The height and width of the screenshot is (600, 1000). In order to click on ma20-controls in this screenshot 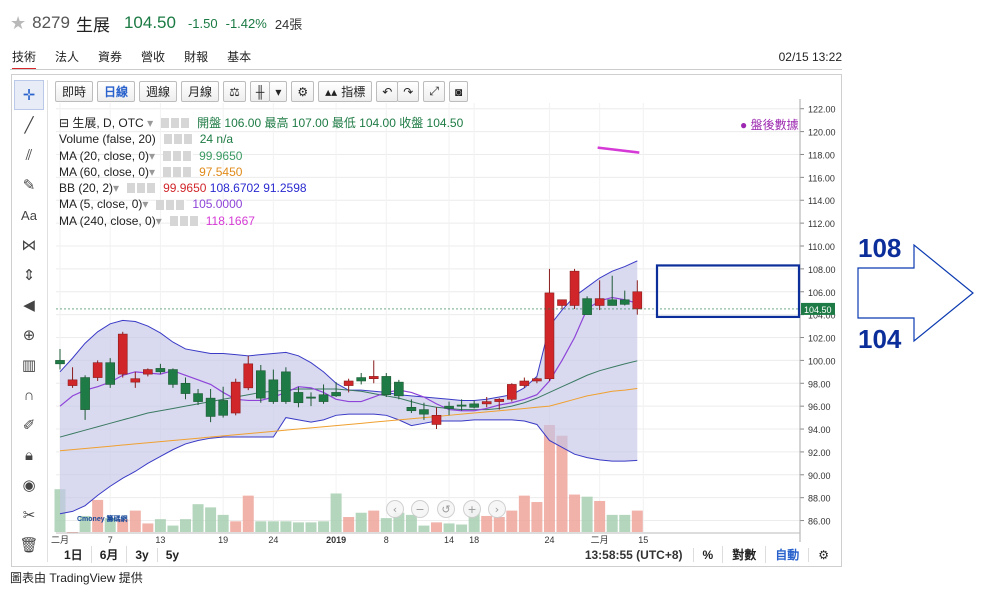, I will do `click(178, 155)`.